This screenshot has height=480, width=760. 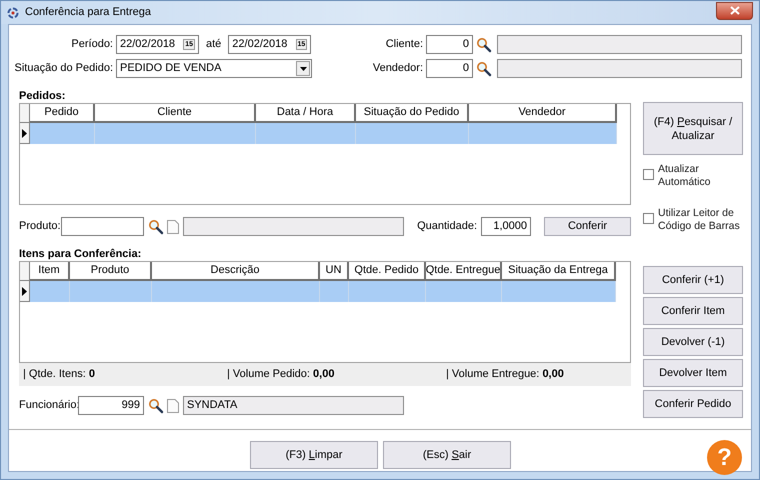 What do you see at coordinates (693, 373) in the screenshot?
I see `action-button: Devolver Item` at bounding box center [693, 373].